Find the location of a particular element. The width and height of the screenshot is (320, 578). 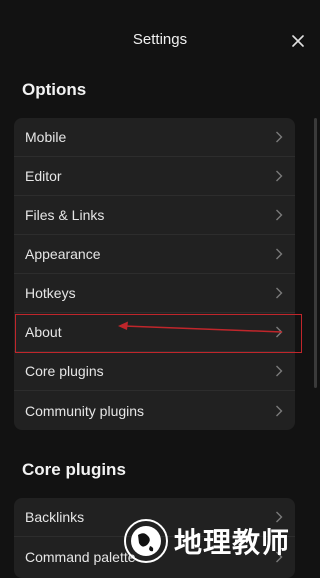

section-title-core-plugins: Core plugins is located at coordinates (74, 469).